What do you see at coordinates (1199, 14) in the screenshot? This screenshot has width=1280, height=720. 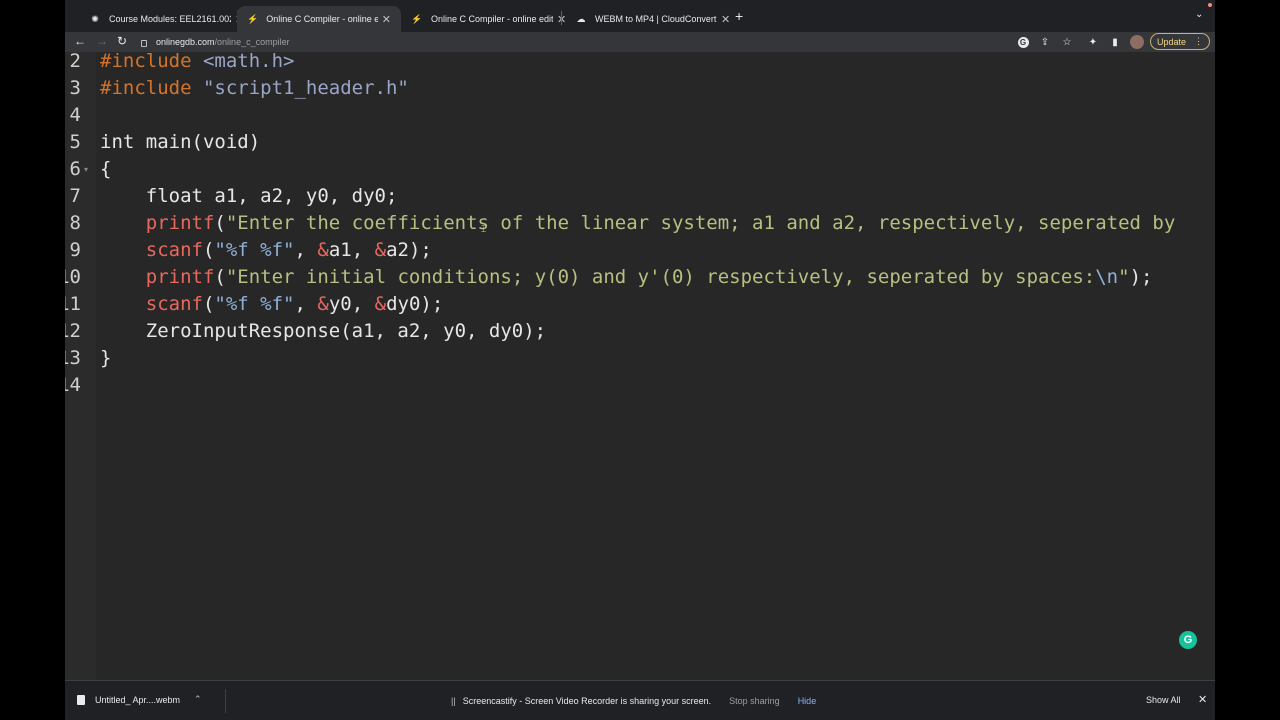 I see `tab-search-chevron-icon: ⌄` at bounding box center [1199, 14].